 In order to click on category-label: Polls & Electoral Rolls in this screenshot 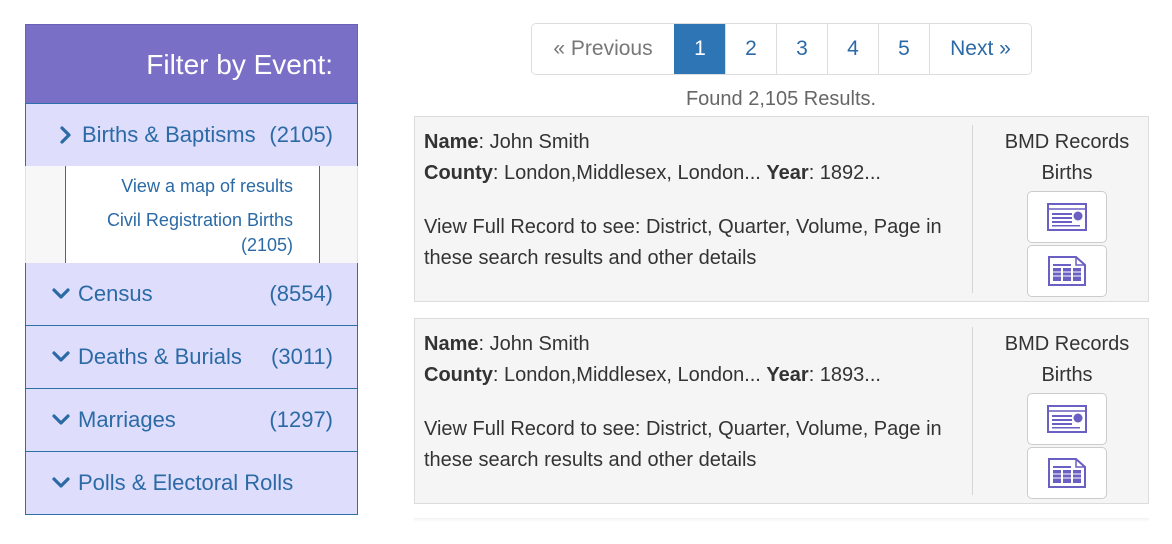, I will do `click(186, 482)`.